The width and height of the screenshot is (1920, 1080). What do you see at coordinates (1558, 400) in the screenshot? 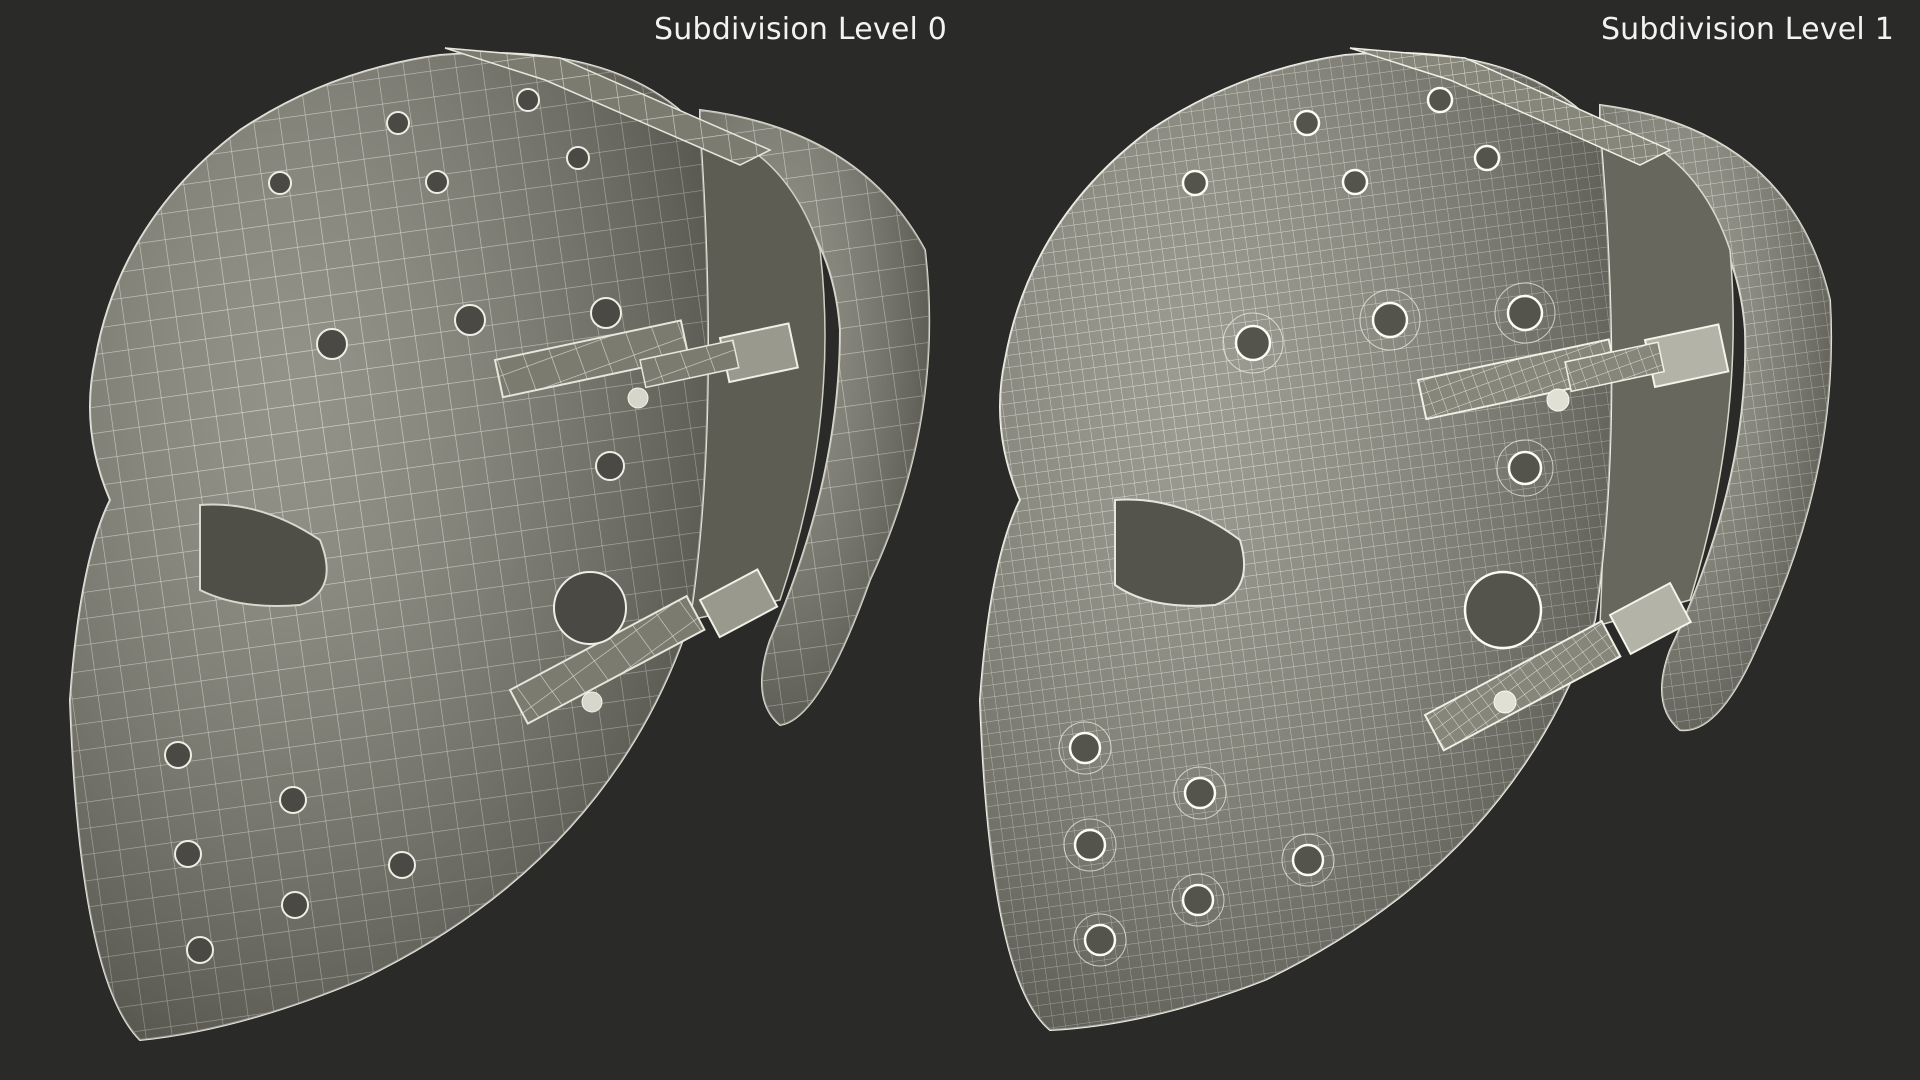
I see `rivet-upper-right` at bounding box center [1558, 400].